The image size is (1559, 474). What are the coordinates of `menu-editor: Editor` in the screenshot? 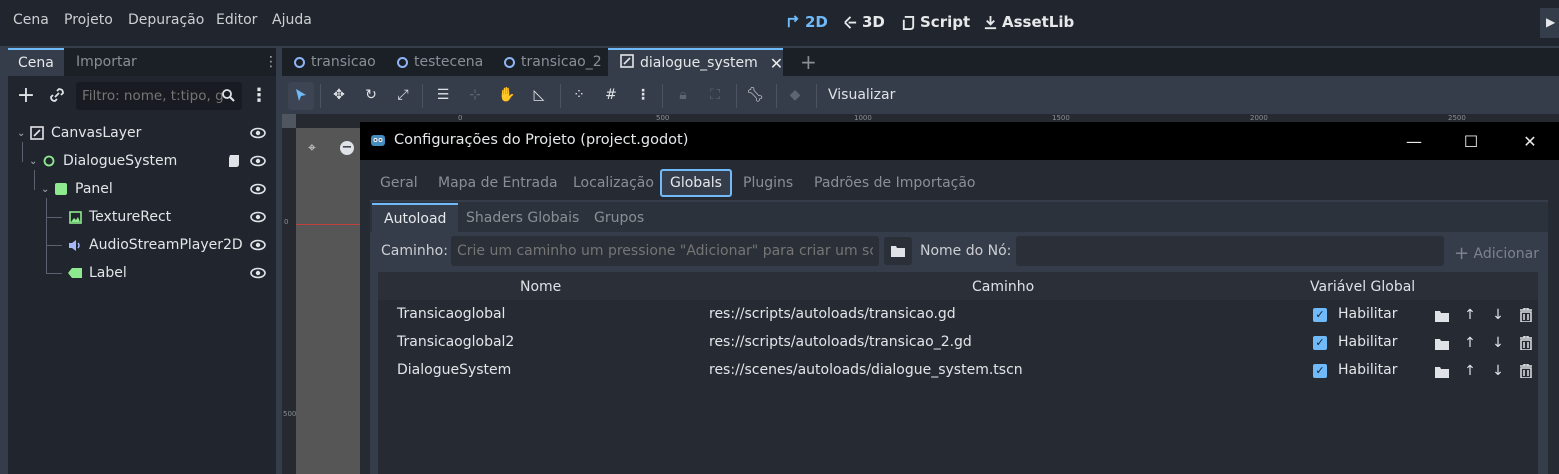 It's located at (236, 20).